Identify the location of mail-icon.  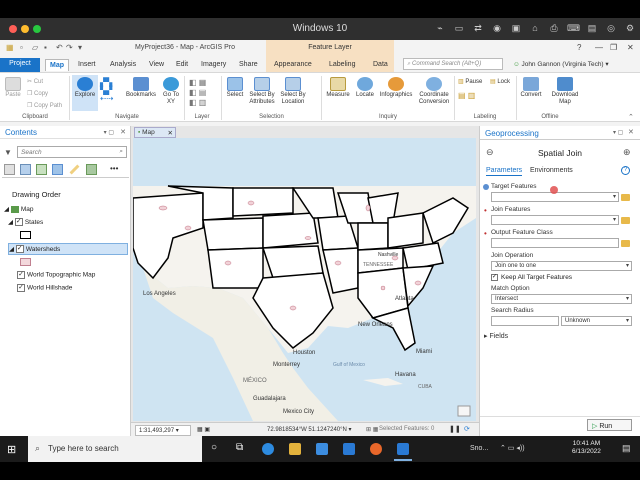
(349, 449).